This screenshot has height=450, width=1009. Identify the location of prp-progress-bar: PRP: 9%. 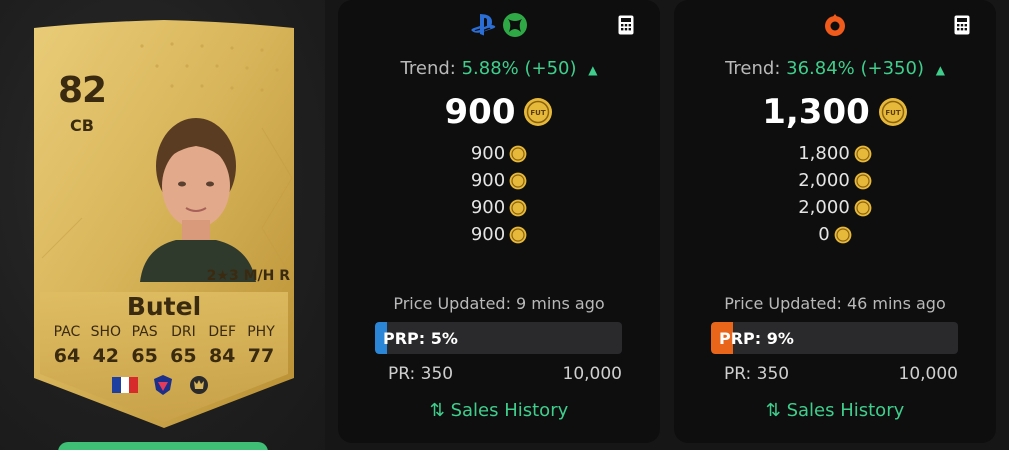
(834, 338).